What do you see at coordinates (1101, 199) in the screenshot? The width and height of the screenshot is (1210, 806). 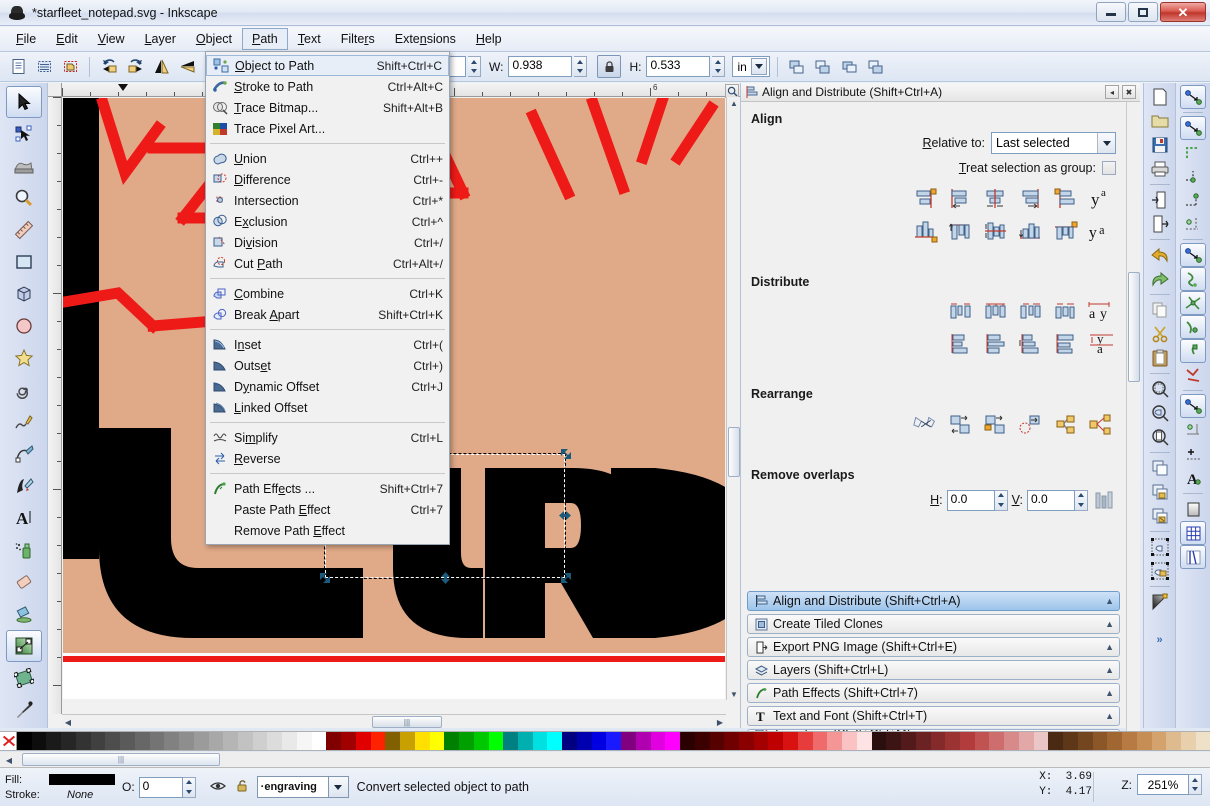 I see `text-anchor-vertical-button: ya` at bounding box center [1101, 199].